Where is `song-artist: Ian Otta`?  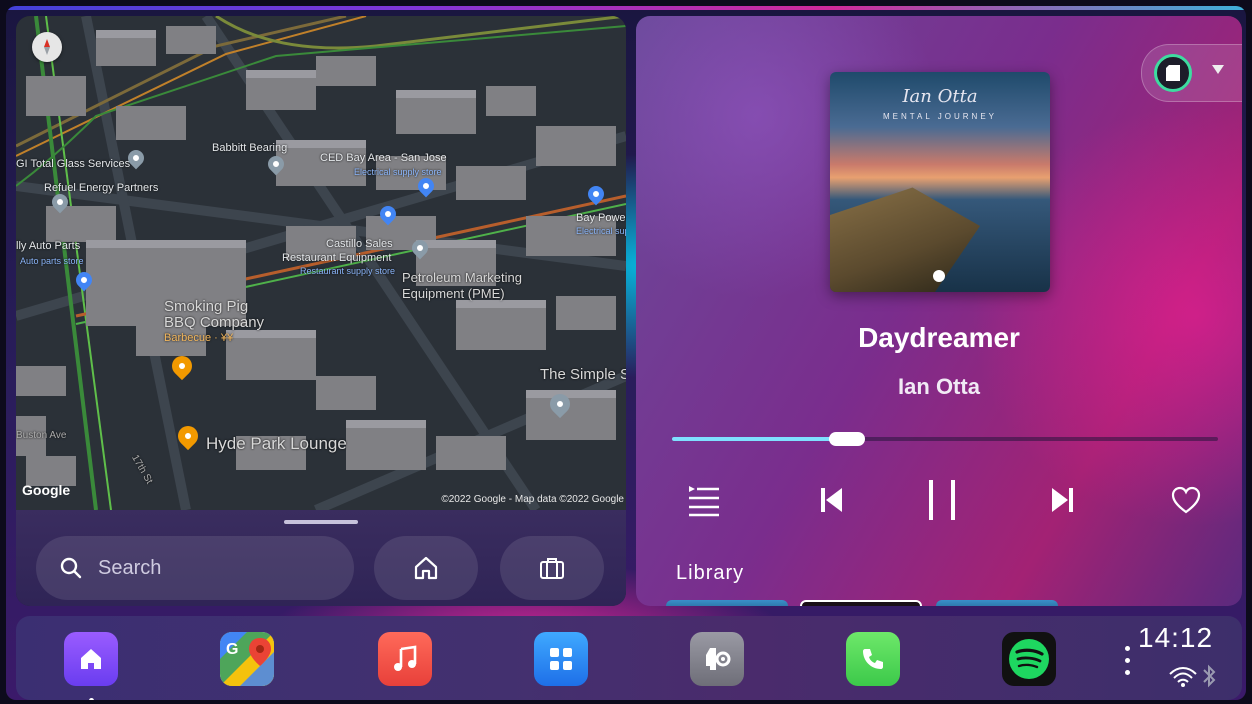
song-artist: Ian Otta is located at coordinates (939, 386).